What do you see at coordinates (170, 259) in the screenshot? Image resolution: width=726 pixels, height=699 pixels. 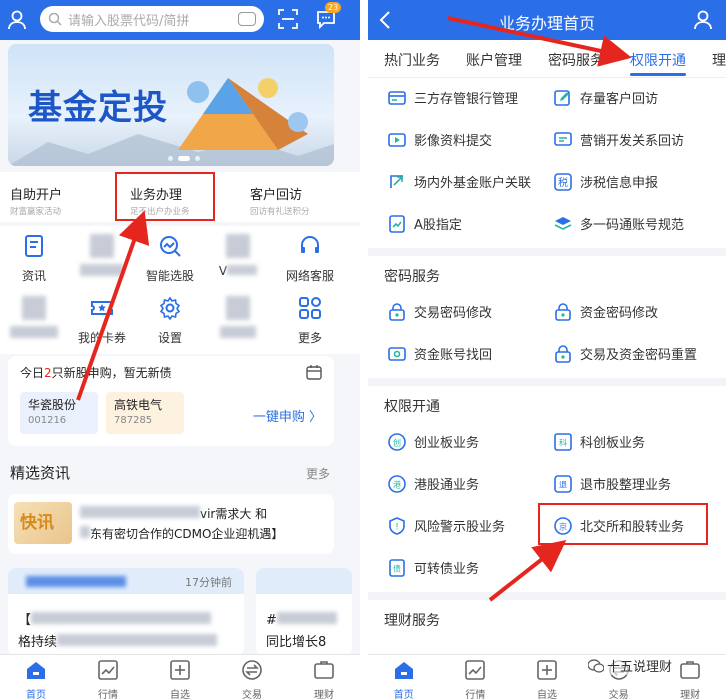 I see `grid-item-smart-stock: 智能选股` at bounding box center [170, 259].